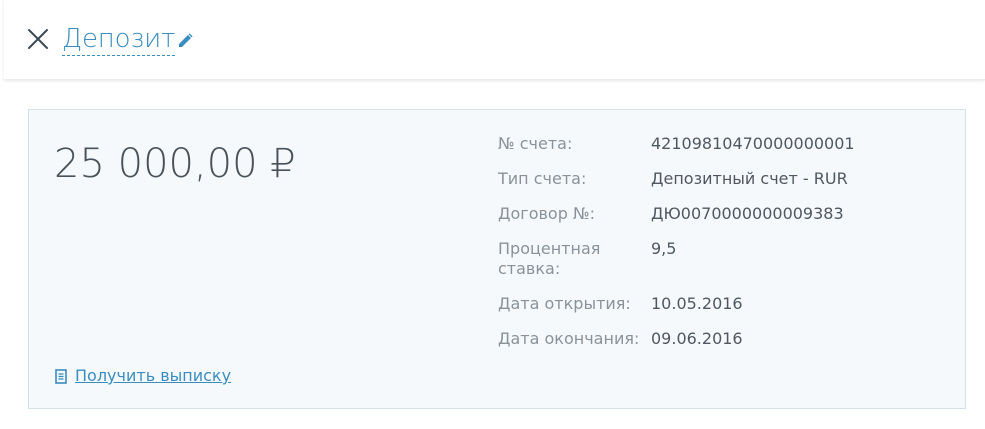  I want to click on detail-value: 9,5, so click(664, 248).